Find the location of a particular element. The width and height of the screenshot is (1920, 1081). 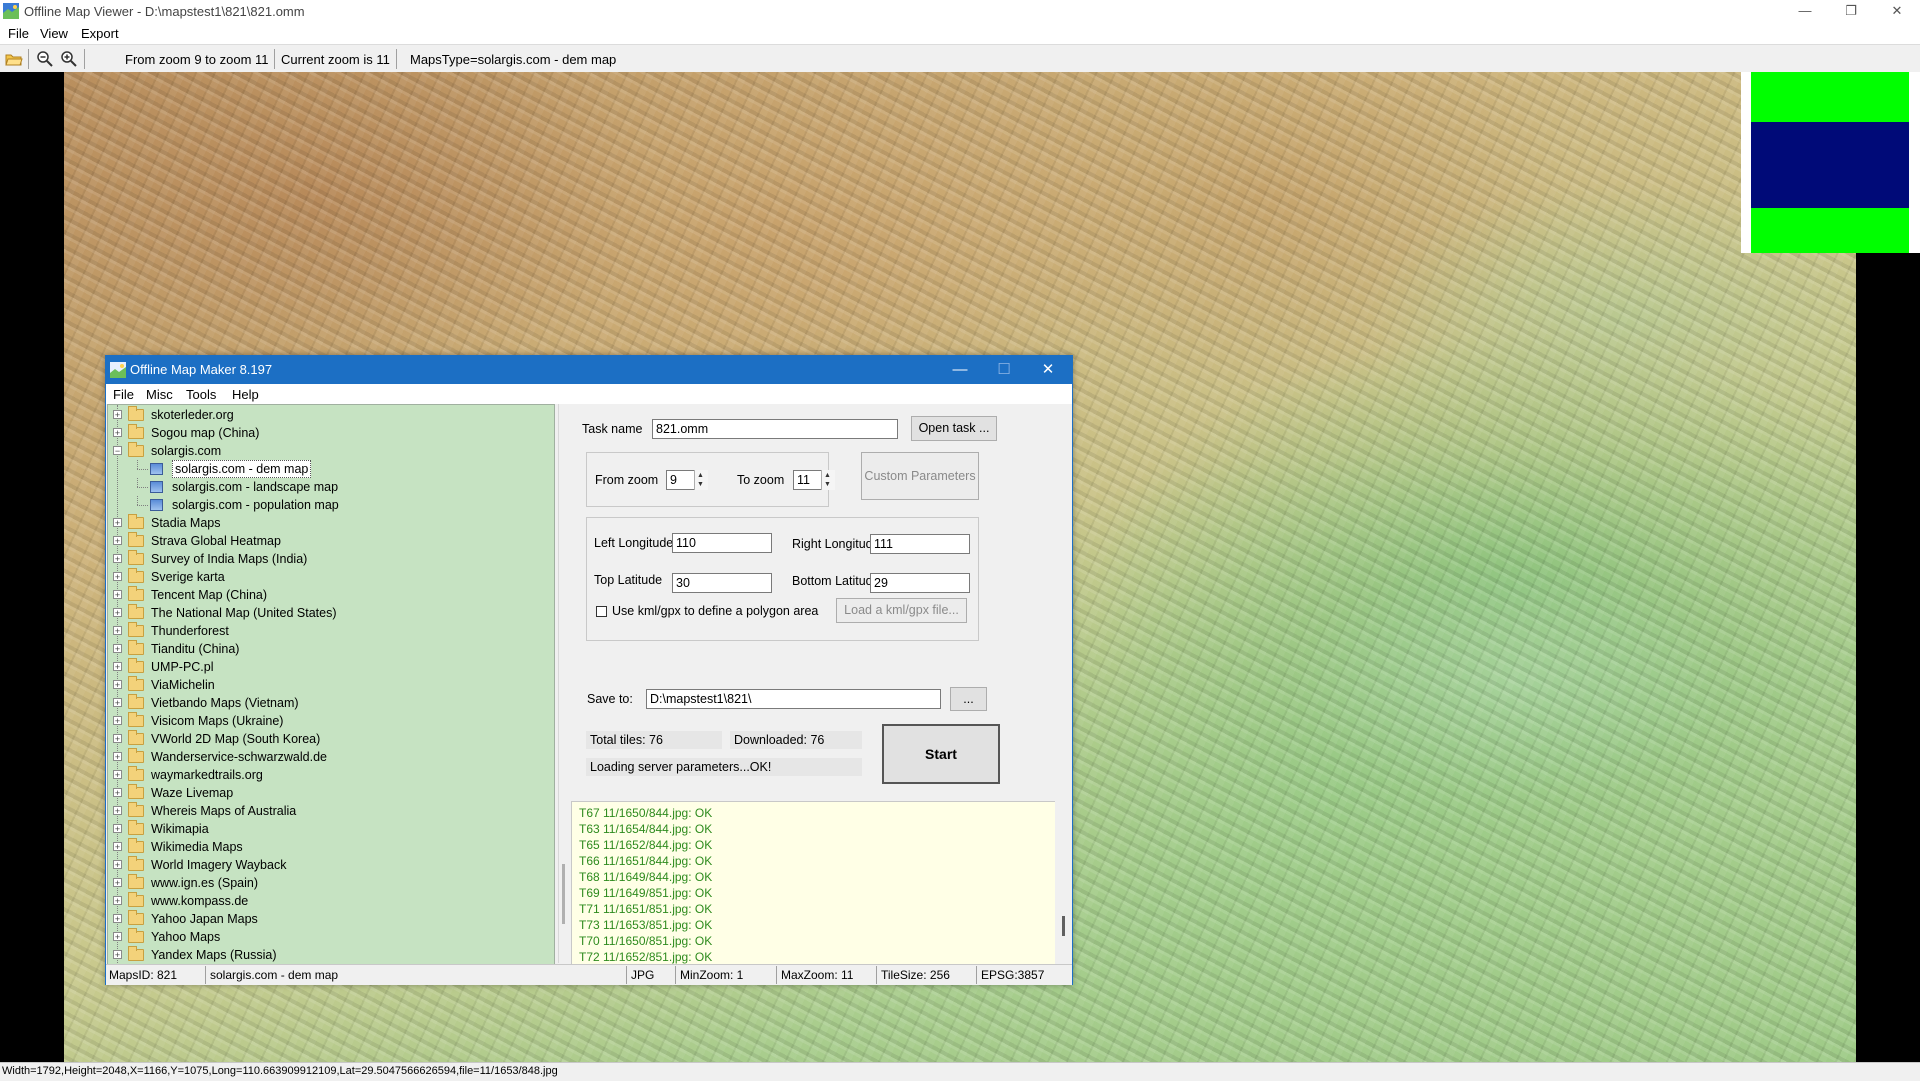

tree-folder-item: + Wikimedia Maps is located at coordinates (328, 847).